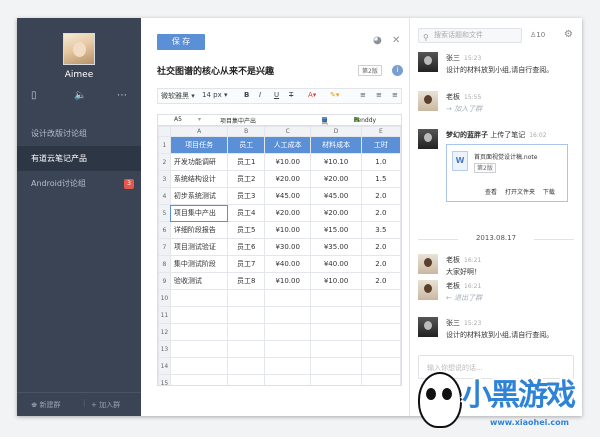 The height and width of the screenshot is (437, 600). What do you see at coordinates (79, 133) in the screenshot?
I see `sidebar-item-design-group: 设计改版讨论组` at bounding box center [79, 133].